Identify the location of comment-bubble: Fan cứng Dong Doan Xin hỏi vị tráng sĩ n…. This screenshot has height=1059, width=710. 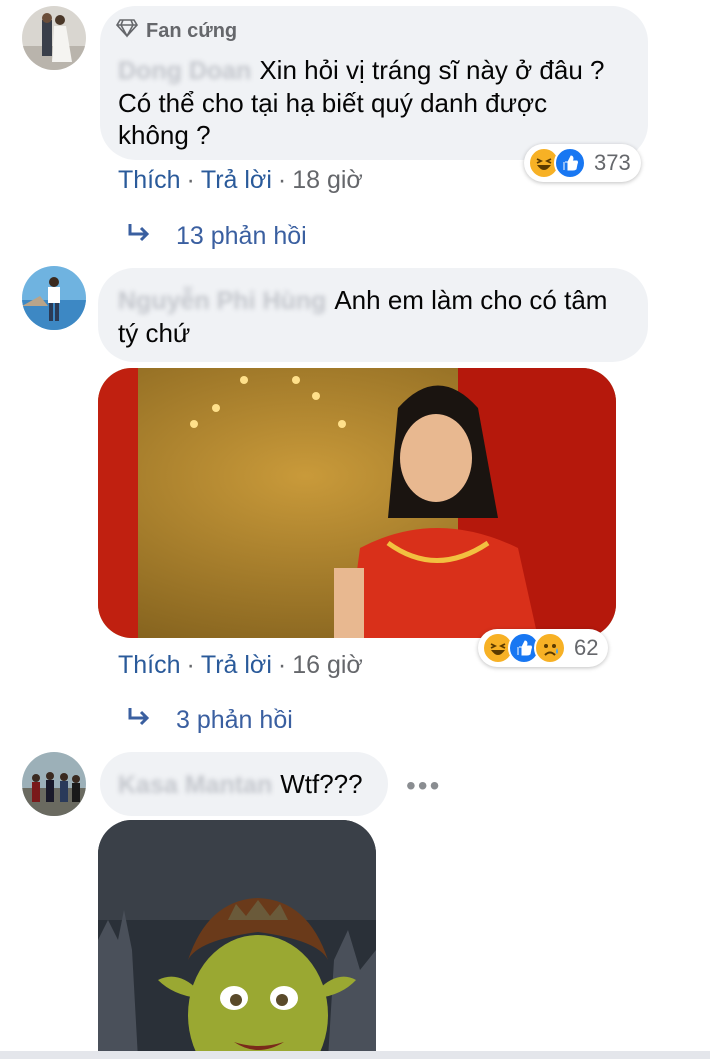
(374, 83).